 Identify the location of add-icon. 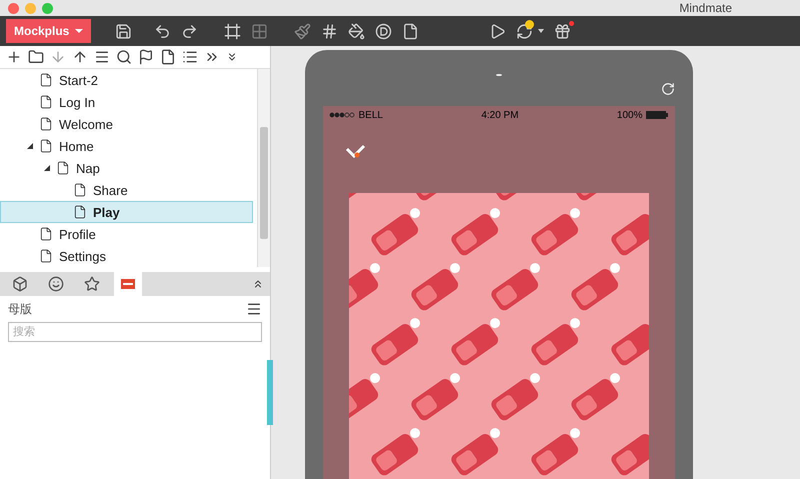
(14, 57).